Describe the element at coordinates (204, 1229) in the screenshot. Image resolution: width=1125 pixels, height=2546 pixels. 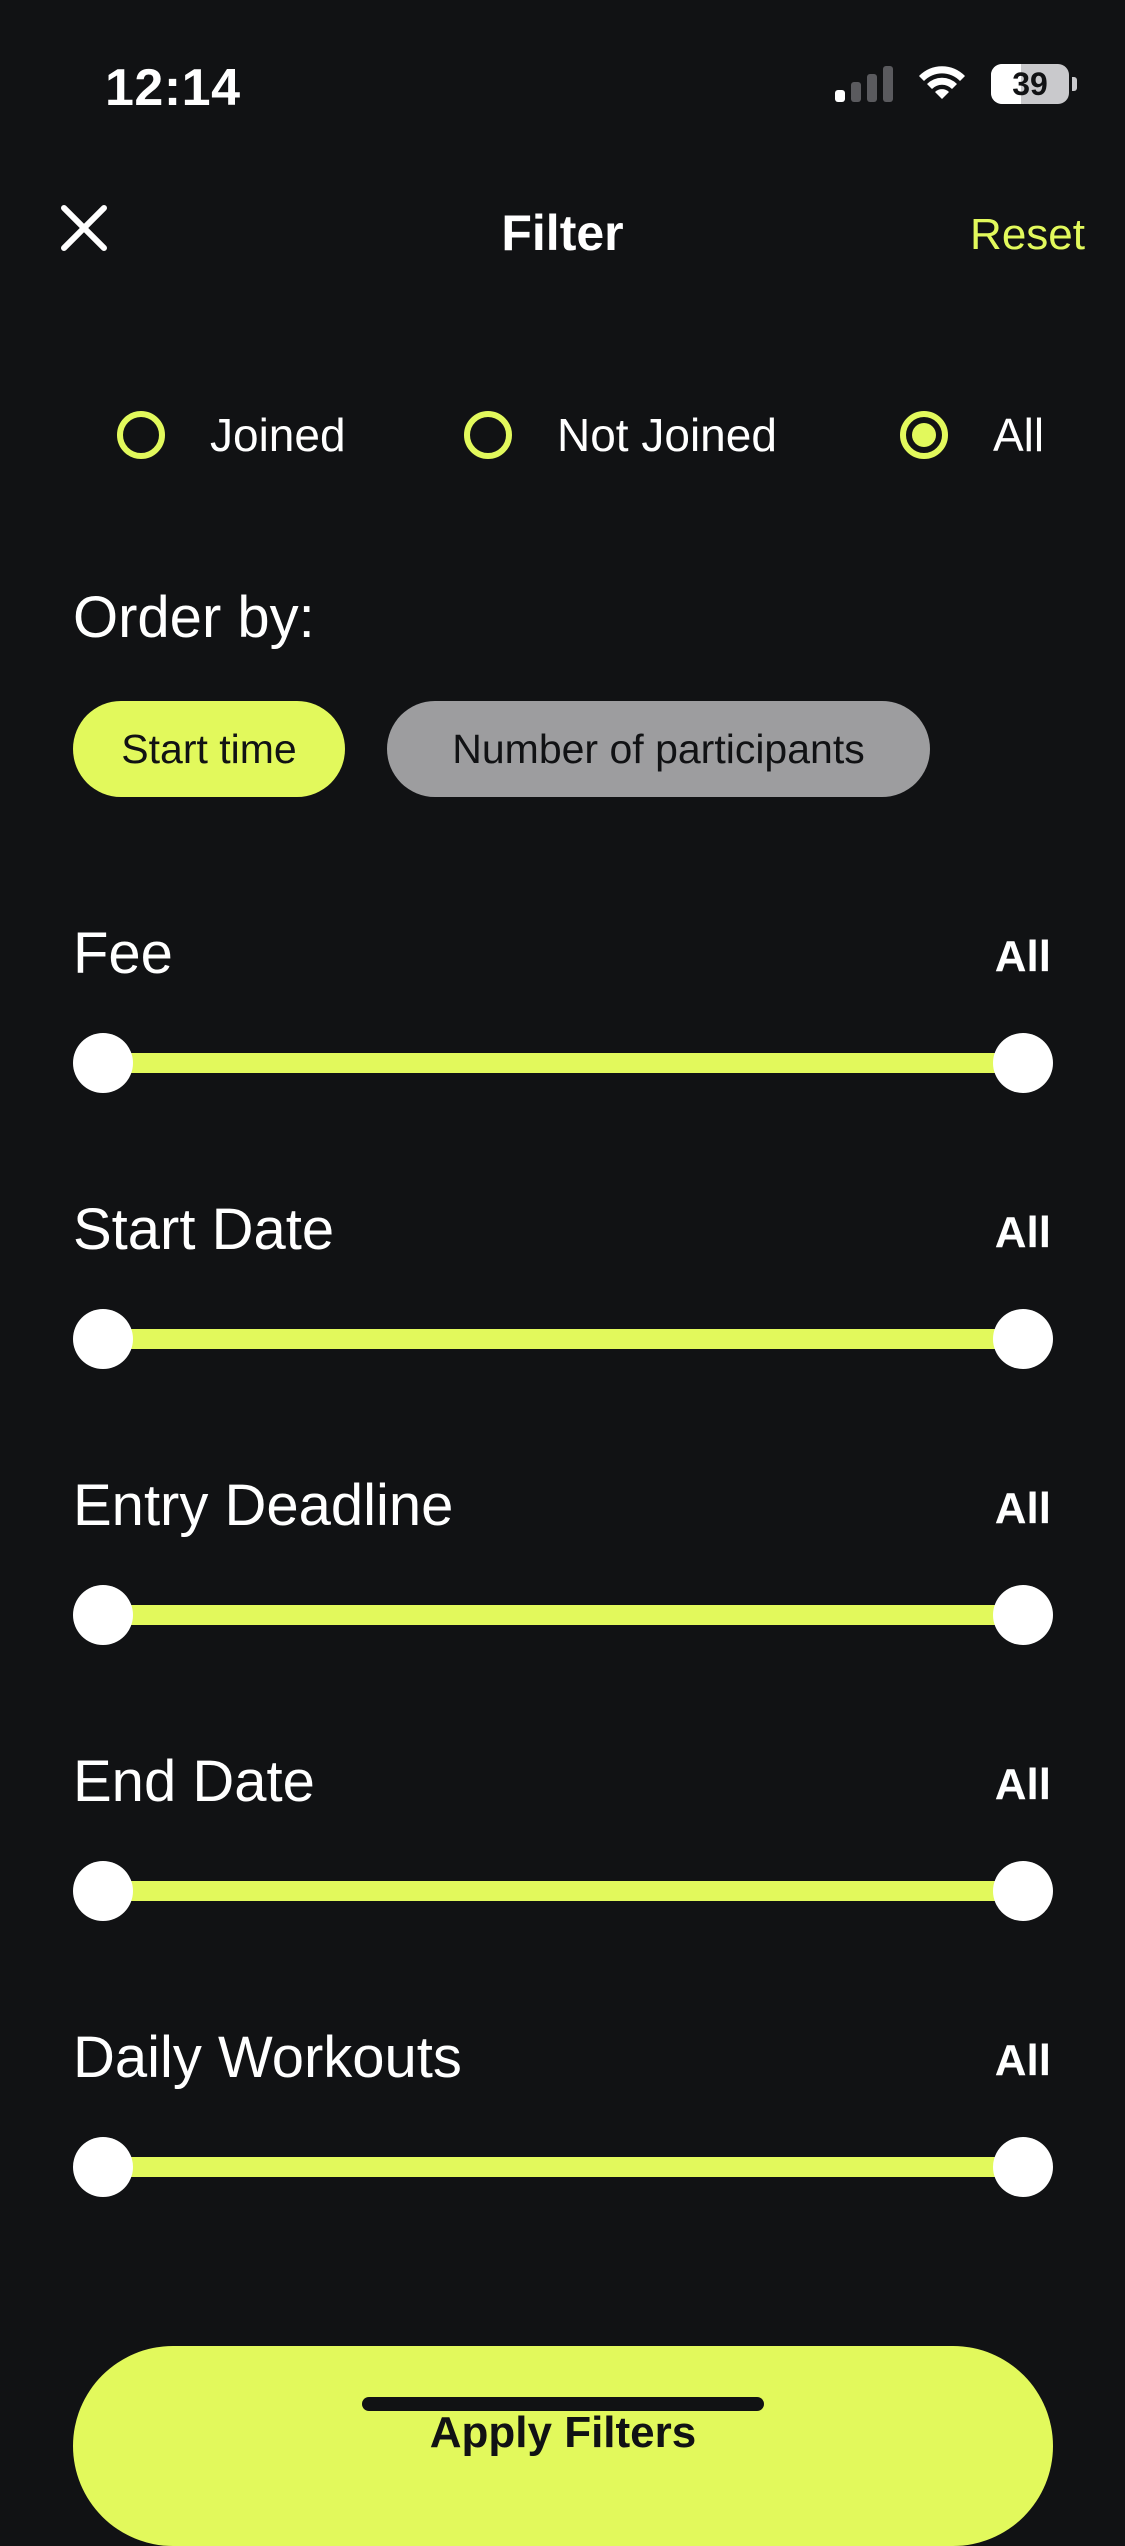
I see `filter-label: Start Date` at that location.